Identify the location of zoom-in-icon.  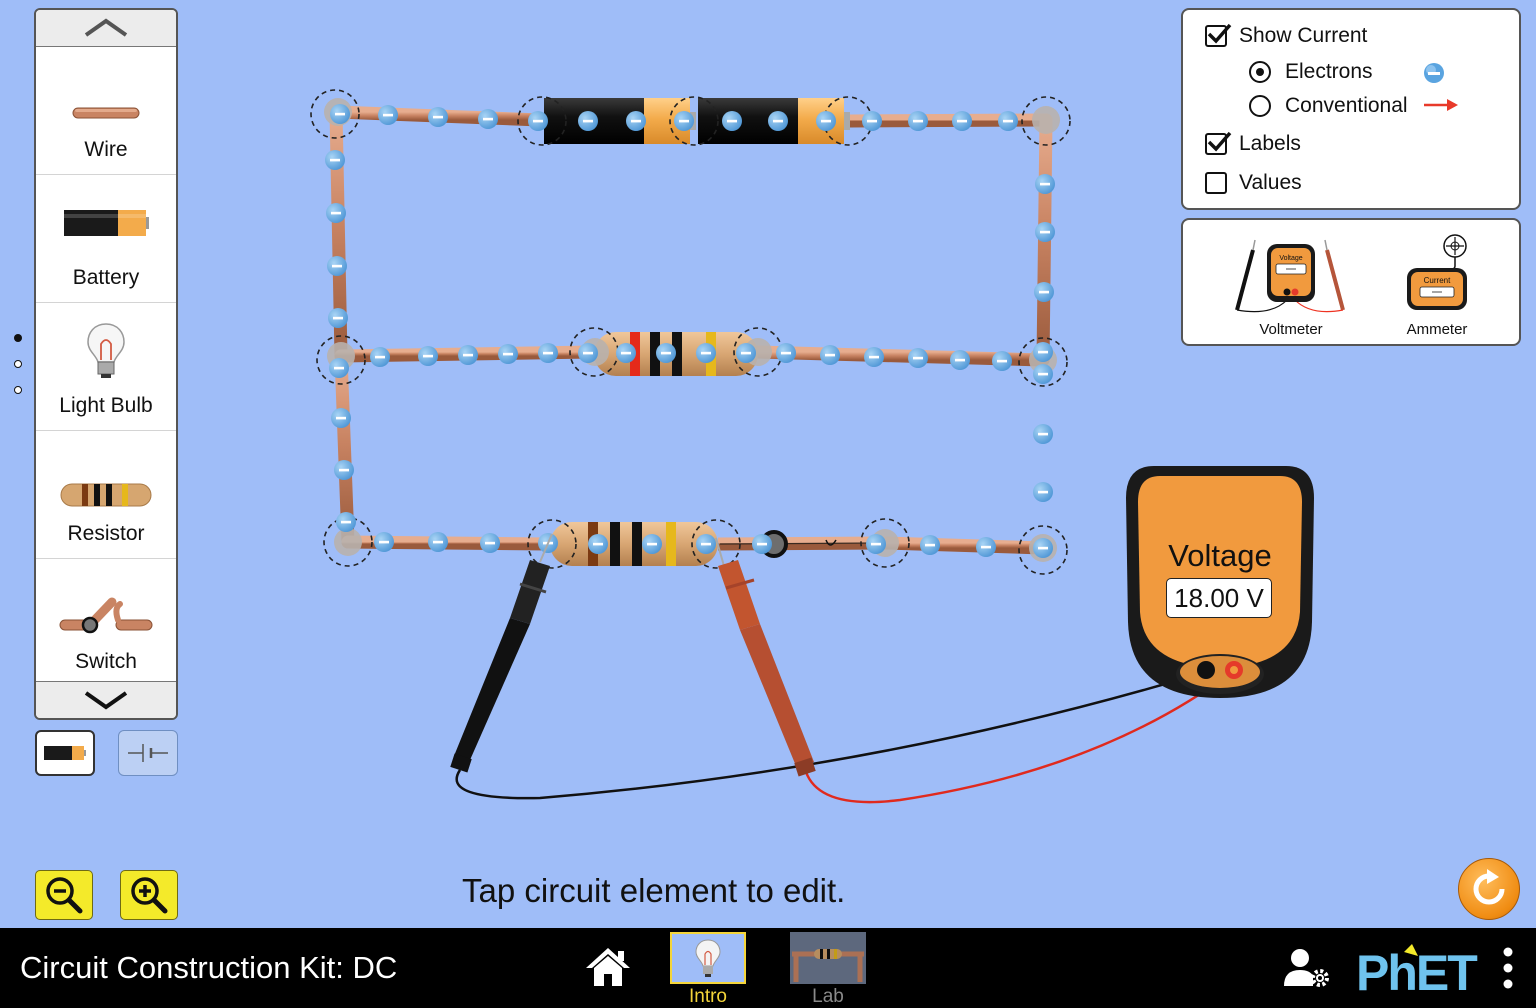
(149, 895).